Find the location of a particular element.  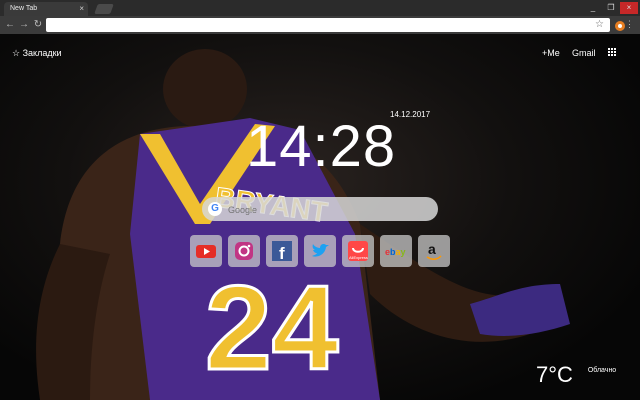

ebay-tile: ebay is located at coordinates (396, 251).